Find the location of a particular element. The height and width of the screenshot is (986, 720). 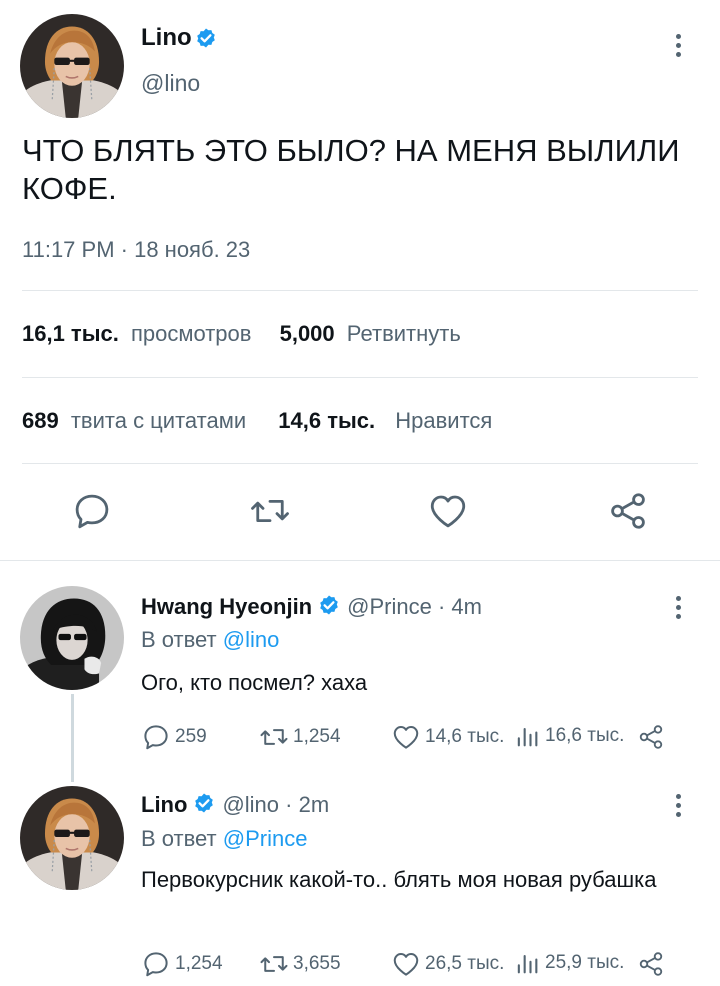

tweet-text: ЧТО БЛЯТЬ ЭТО БЫЛО? НА МЕНЯ ВЫЛИЛИ КОФЕ. is located at coordinates (351, 169).